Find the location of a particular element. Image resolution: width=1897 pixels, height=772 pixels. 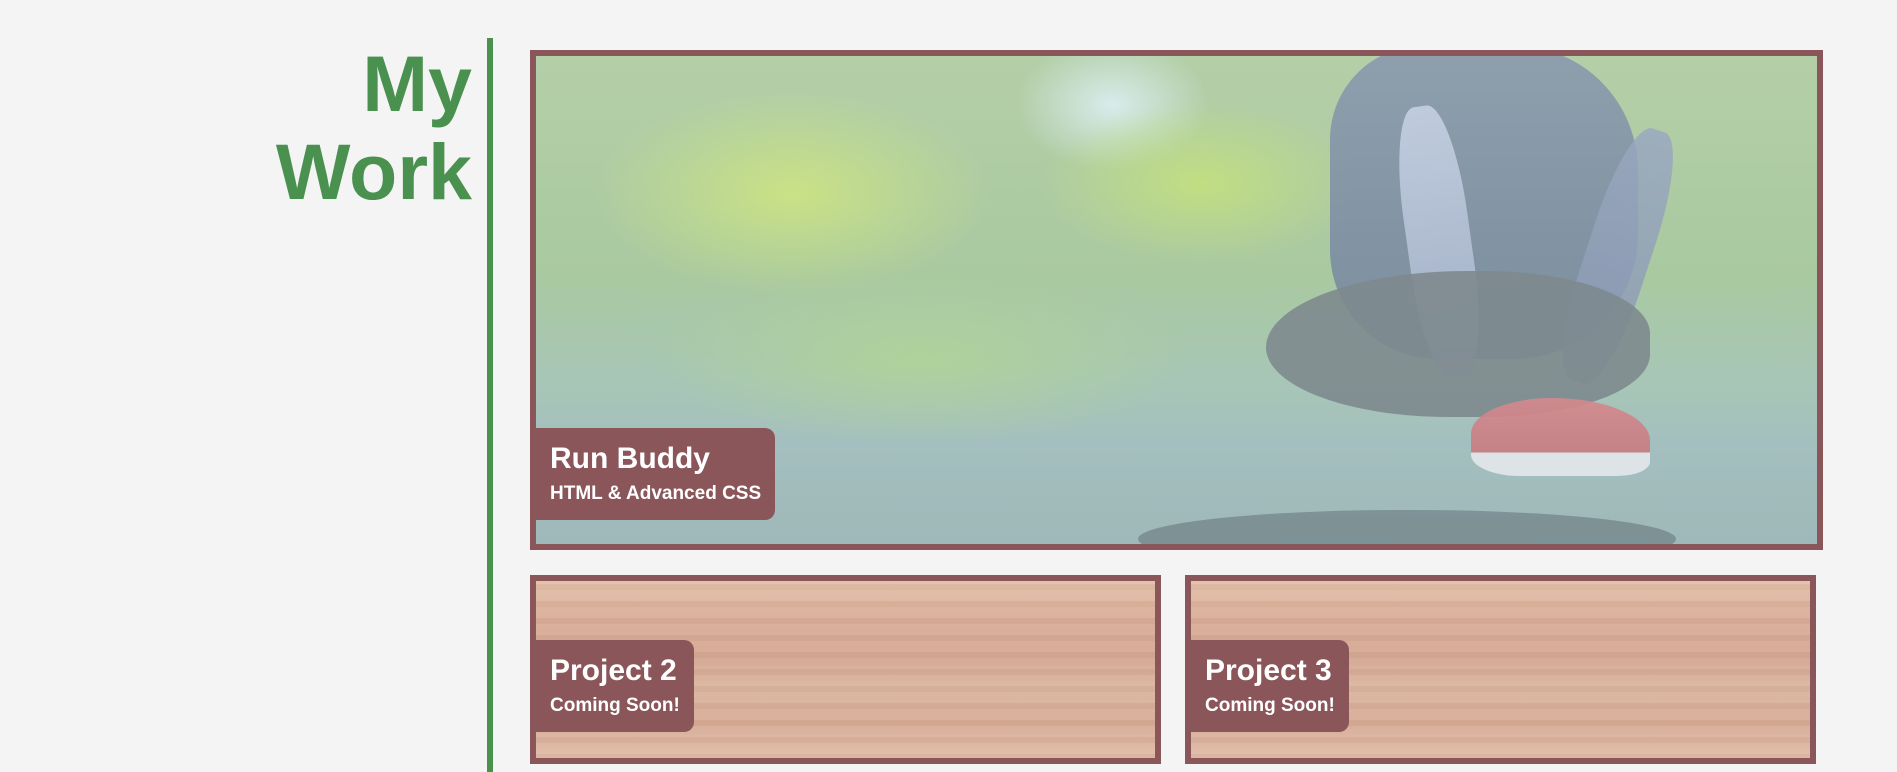

project-label: Project 2 Coming Soon! is located at coordinates (615, 686).